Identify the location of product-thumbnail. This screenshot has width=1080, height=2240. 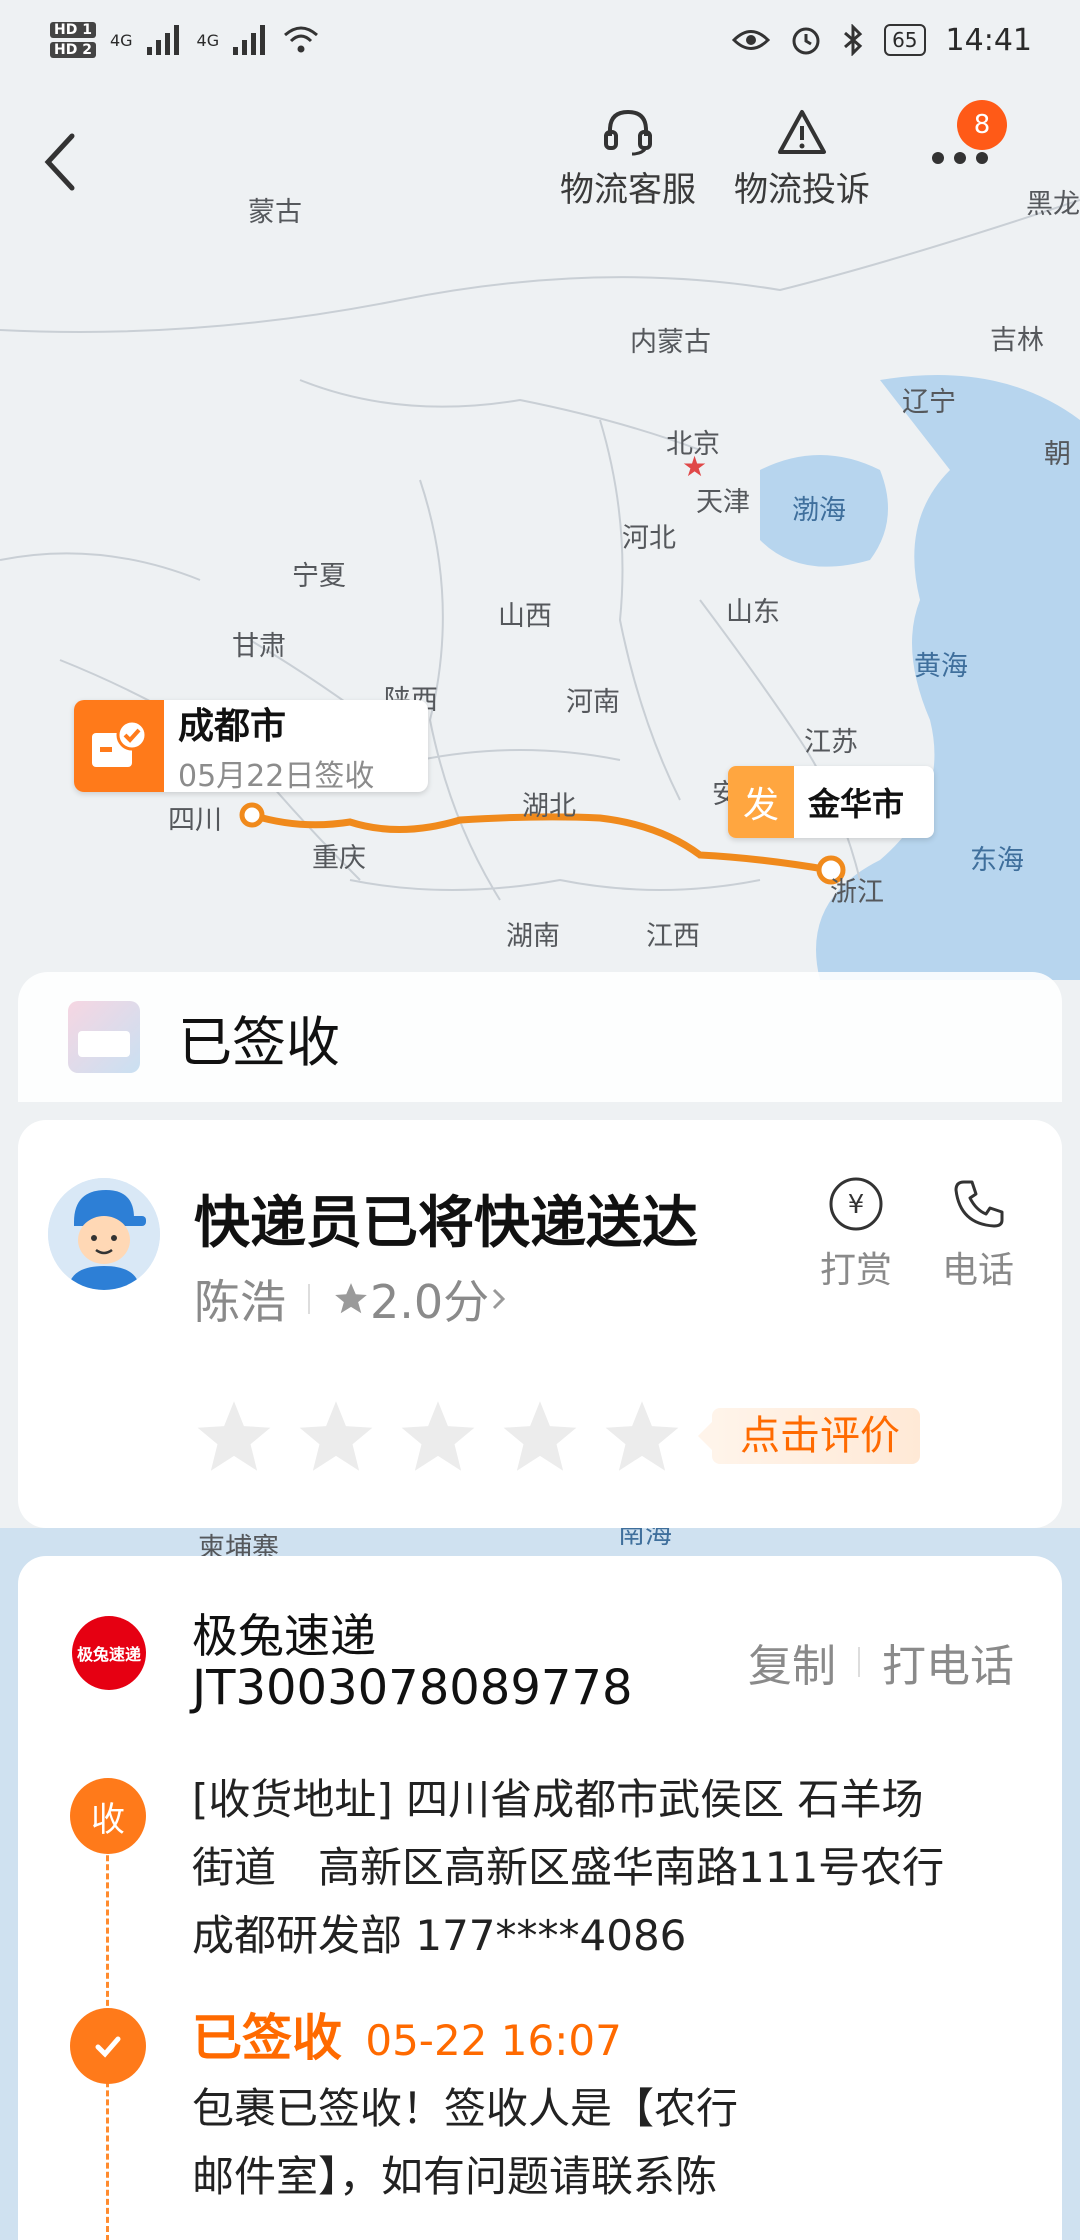
(104, 1037).